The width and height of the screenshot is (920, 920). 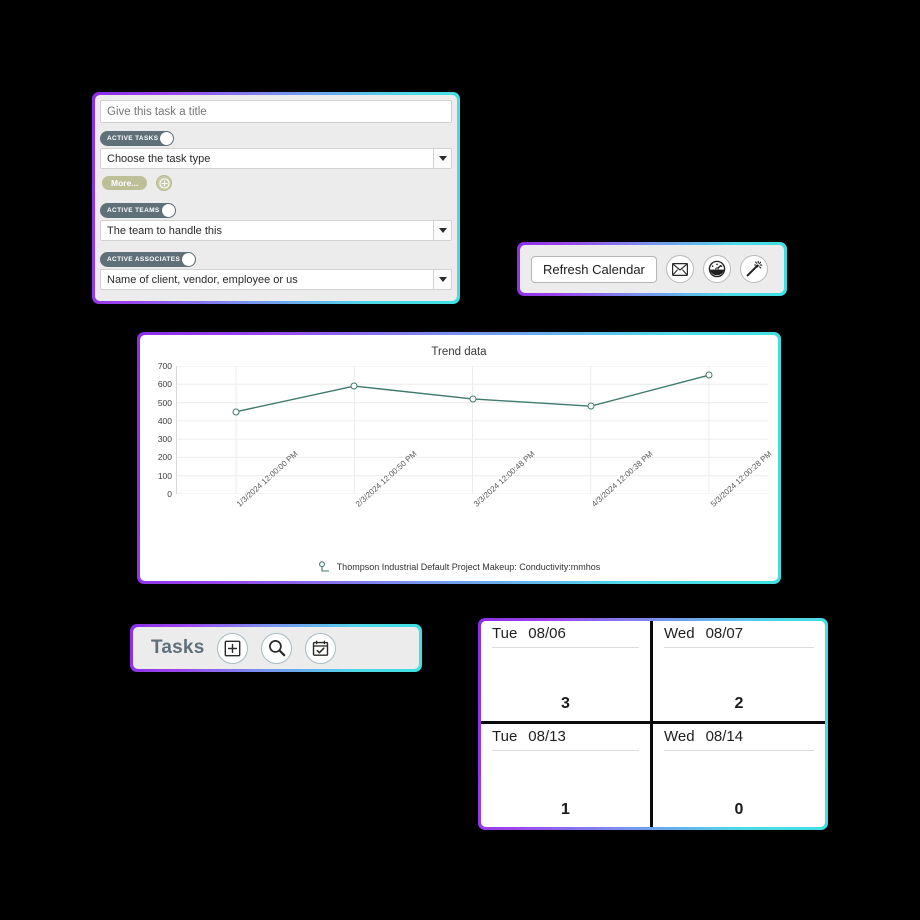 I want to click on envelope-icon, so click(x=679, y=269).